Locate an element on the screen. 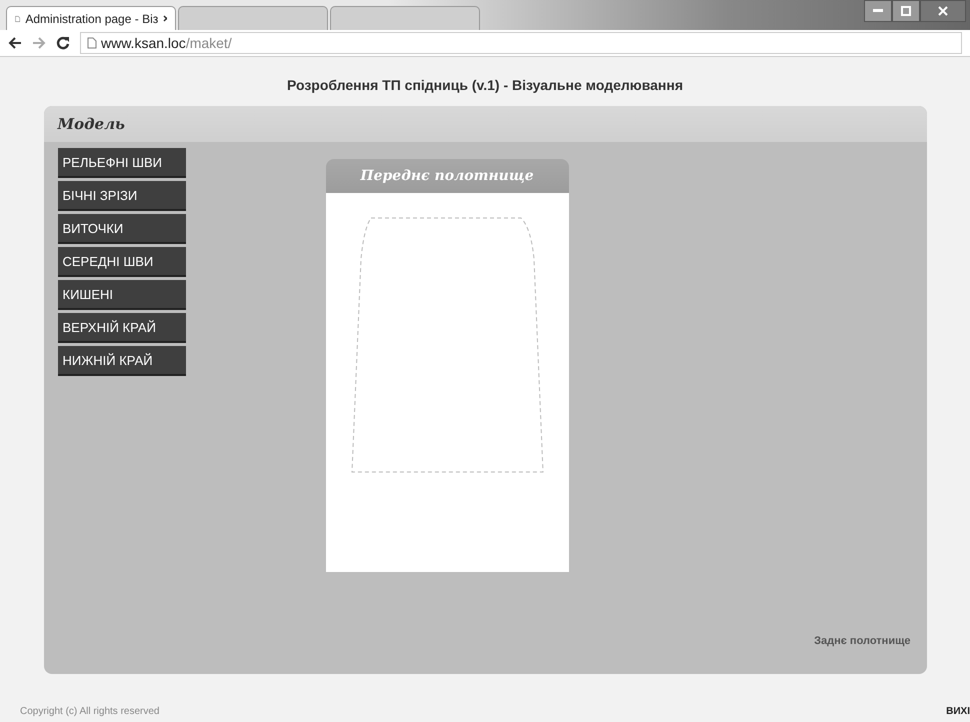 The height and width of the screenshot is (722, 970). canvas-title: Переднє полотнище is located at coordinates (447, 176).